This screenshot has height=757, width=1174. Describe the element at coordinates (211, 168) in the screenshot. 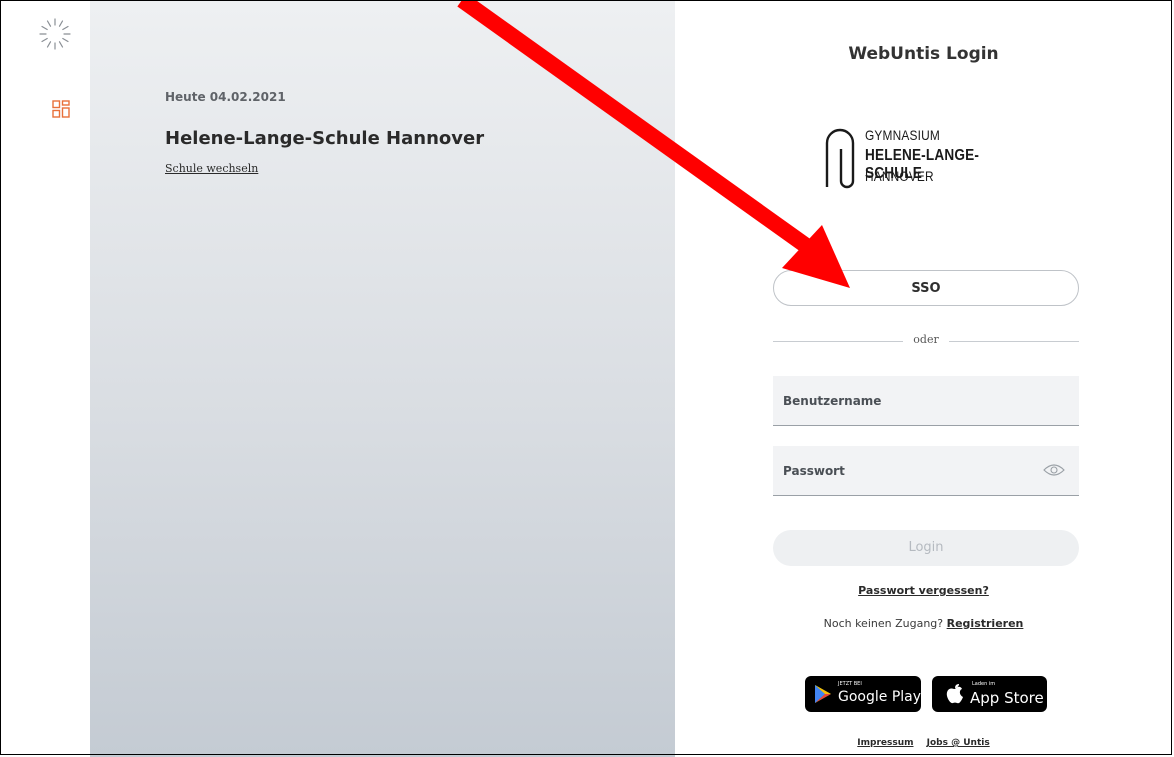

I see `change-school-link: Schule wechseln` at that location.